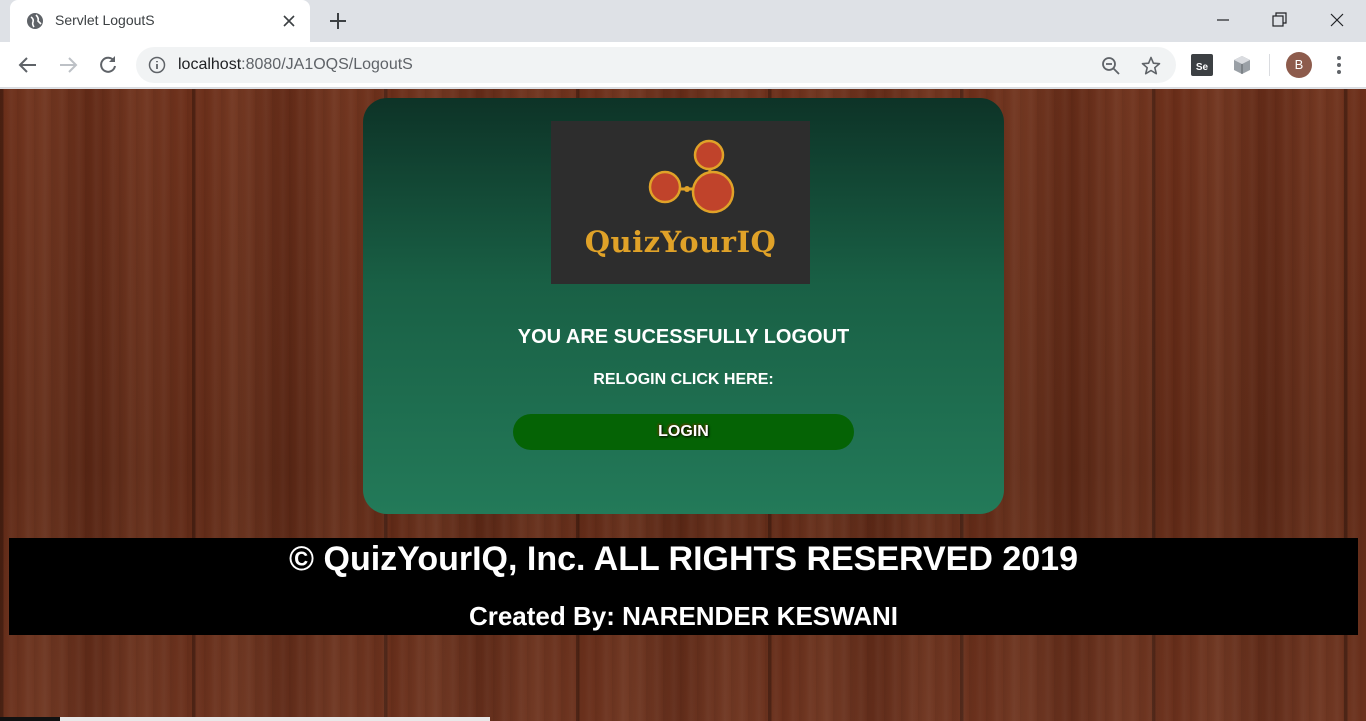 The image size is (1366, 721). I want to click on toolbar-separator, so click(1269, 65).